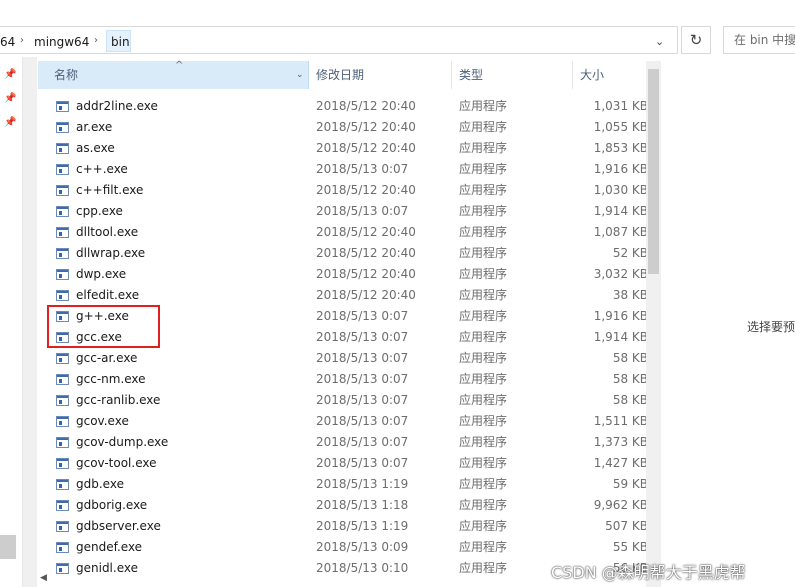  Describe the element at coordinates (696, 40) in the screenshot. I see `refresh-icon: ↻` at that location.